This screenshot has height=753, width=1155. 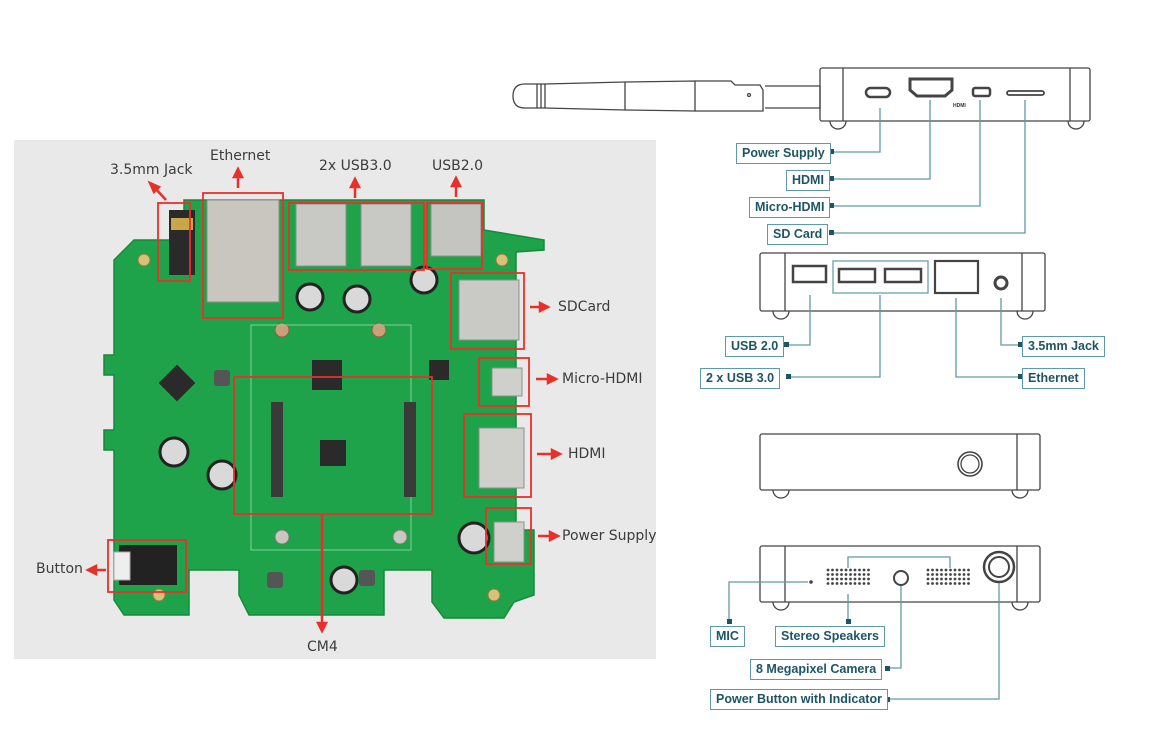 I want to click on speaker-grille-right, so click(x=948, y=576).